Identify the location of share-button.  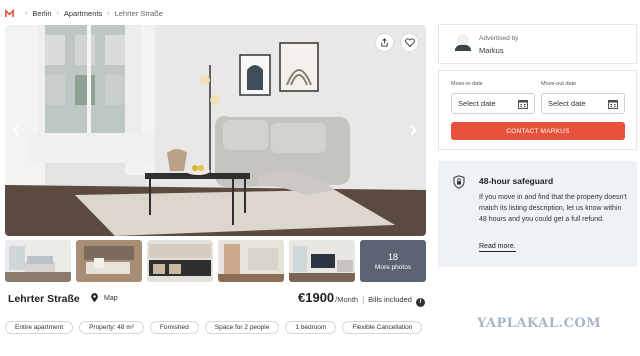
(384, 42).